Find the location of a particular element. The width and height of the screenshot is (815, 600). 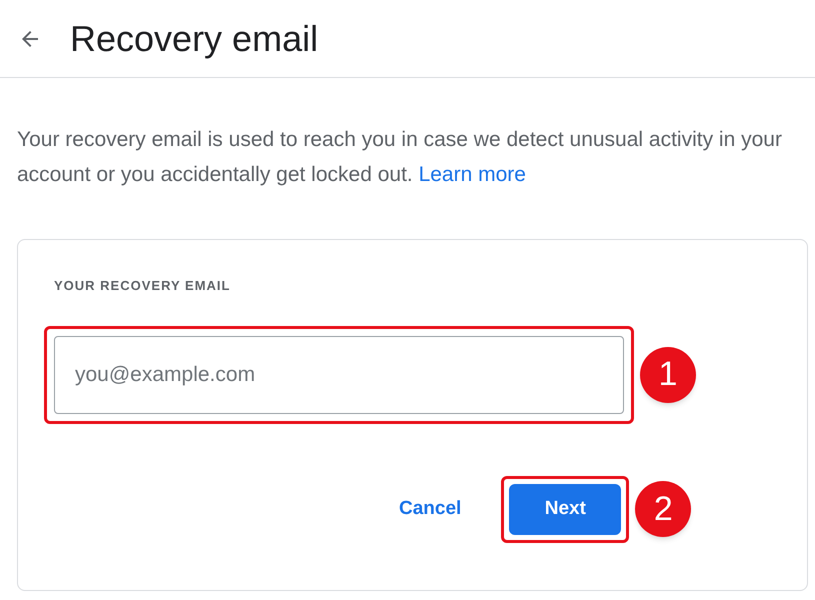

description-text: Your recovery email is used to reach you in case we detect unusual activity in your account or you accidentally get locked out. Learn more is located at coordinates (400, 157).